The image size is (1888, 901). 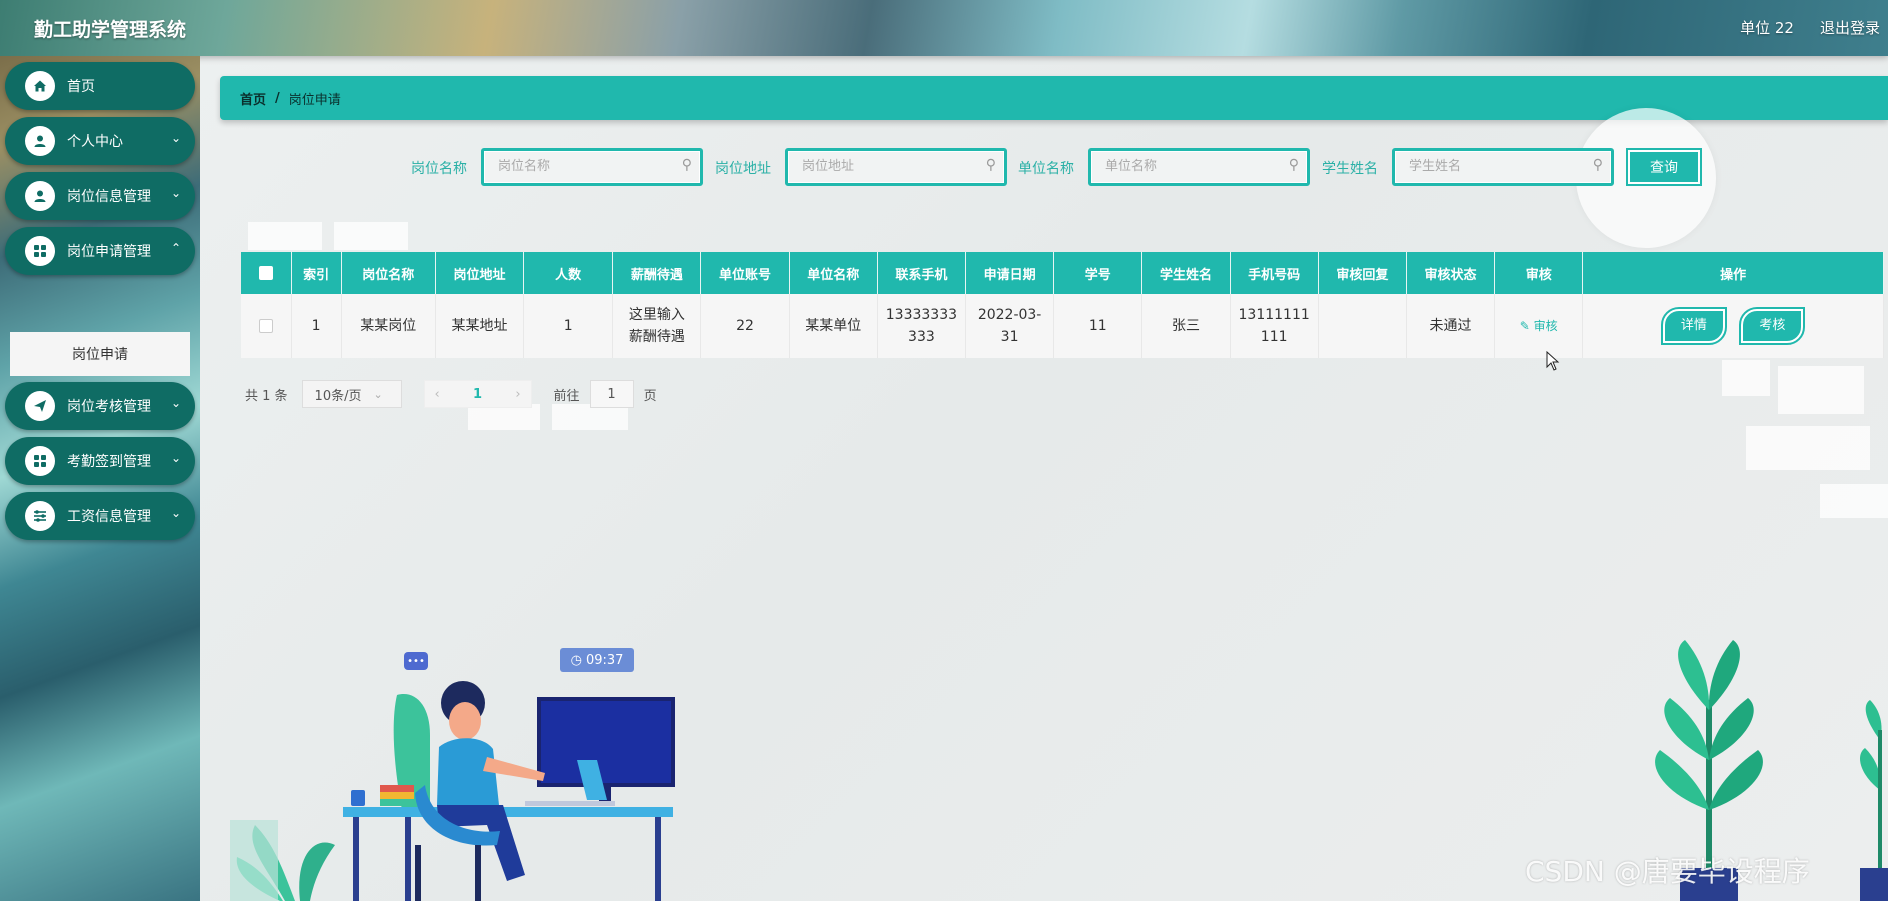 I want to click on cell-mobile: 13111111111, so click(x=1274, y=326).